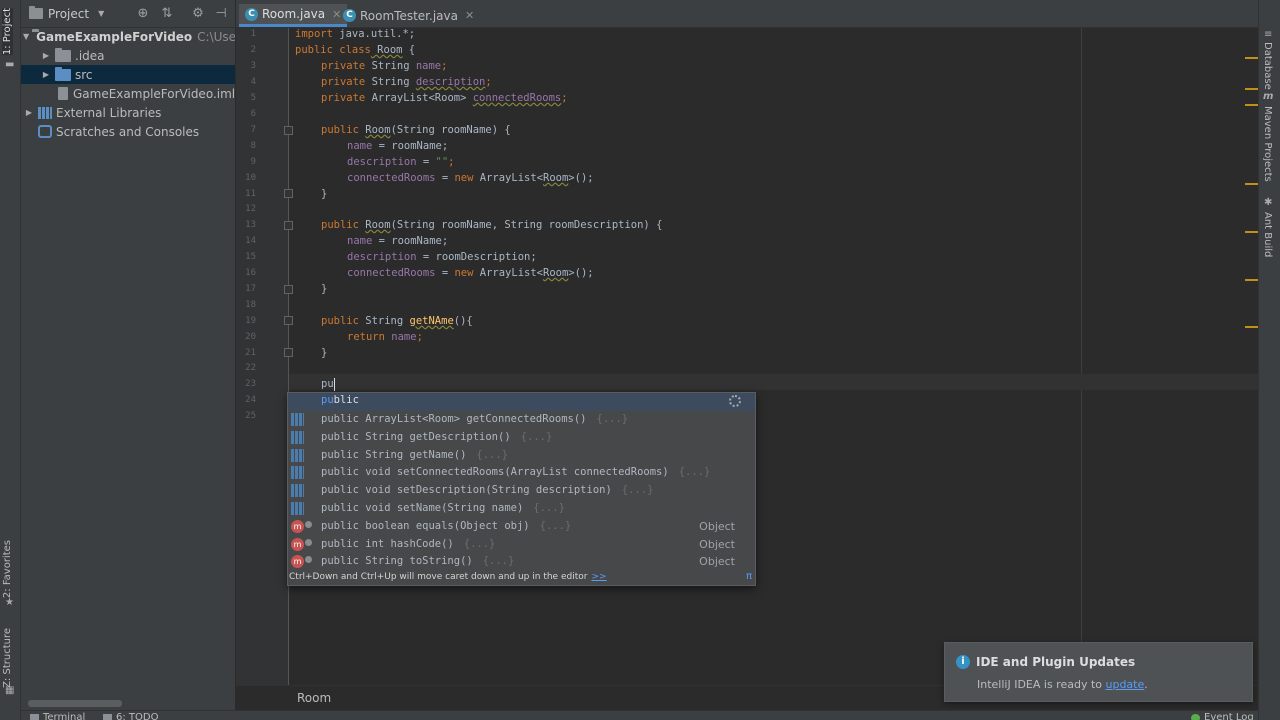  Describe the element at coordinates (250, 225) in the screenshot. I see `line-number: 13` at that location.